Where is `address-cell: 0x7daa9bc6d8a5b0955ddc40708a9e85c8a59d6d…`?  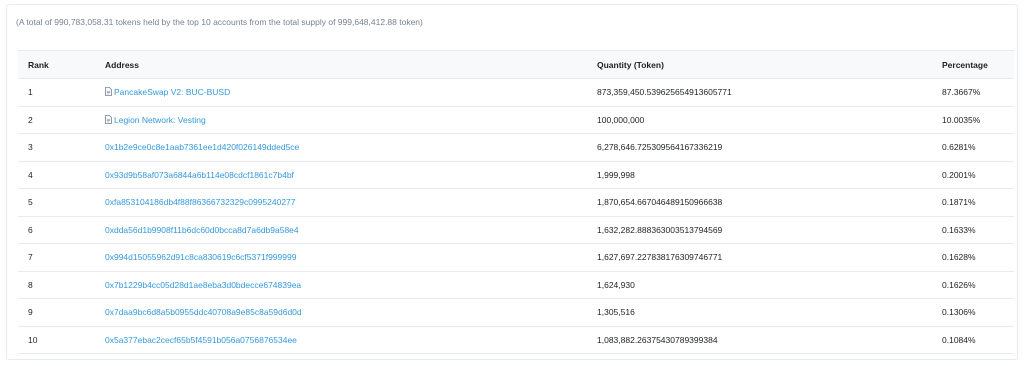 address-cell: 0x7daa9bc6d8a5b0955ddc40708a9e85c8a59d6d… is located at coordinates (341, 312).